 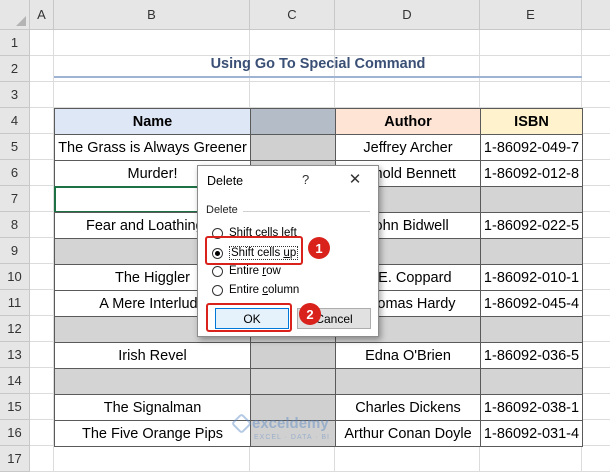 I want to click on column-header-b: B, so click(x=152, y=15).